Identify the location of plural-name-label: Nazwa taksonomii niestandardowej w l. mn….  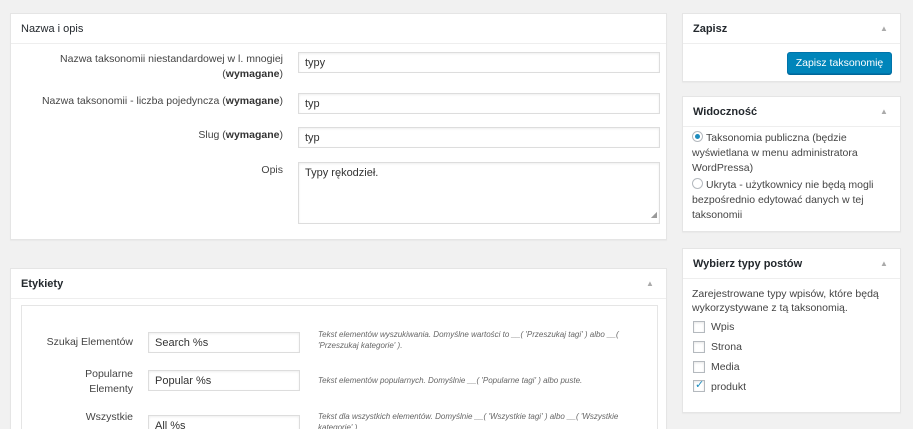
(171, 66).